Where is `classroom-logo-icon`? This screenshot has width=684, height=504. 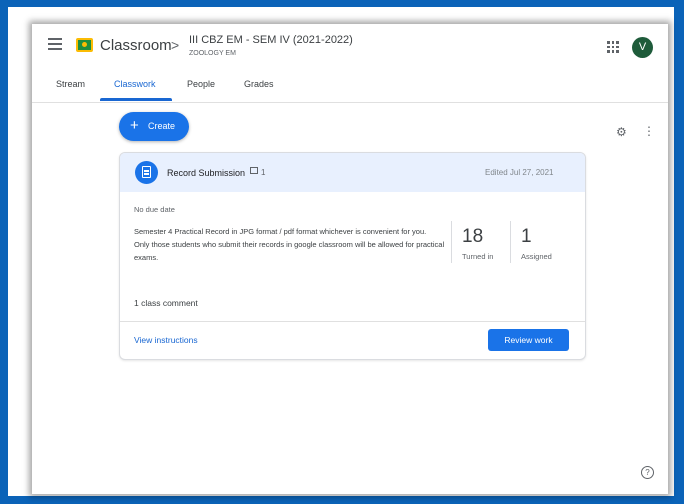 classroom-logo-icon is located at coordinates (84, 45).